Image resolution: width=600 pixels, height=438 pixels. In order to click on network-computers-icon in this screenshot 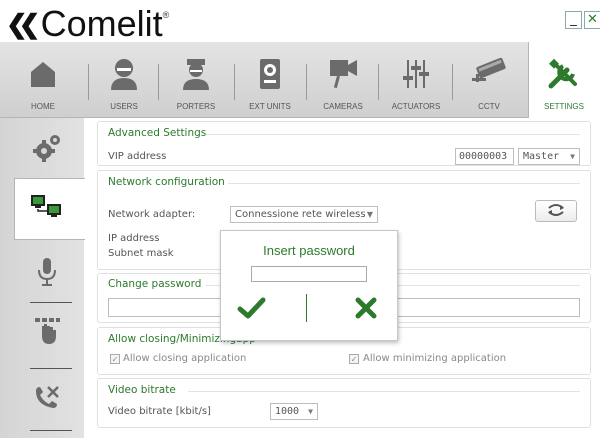, I will do `click(47, 209)`.